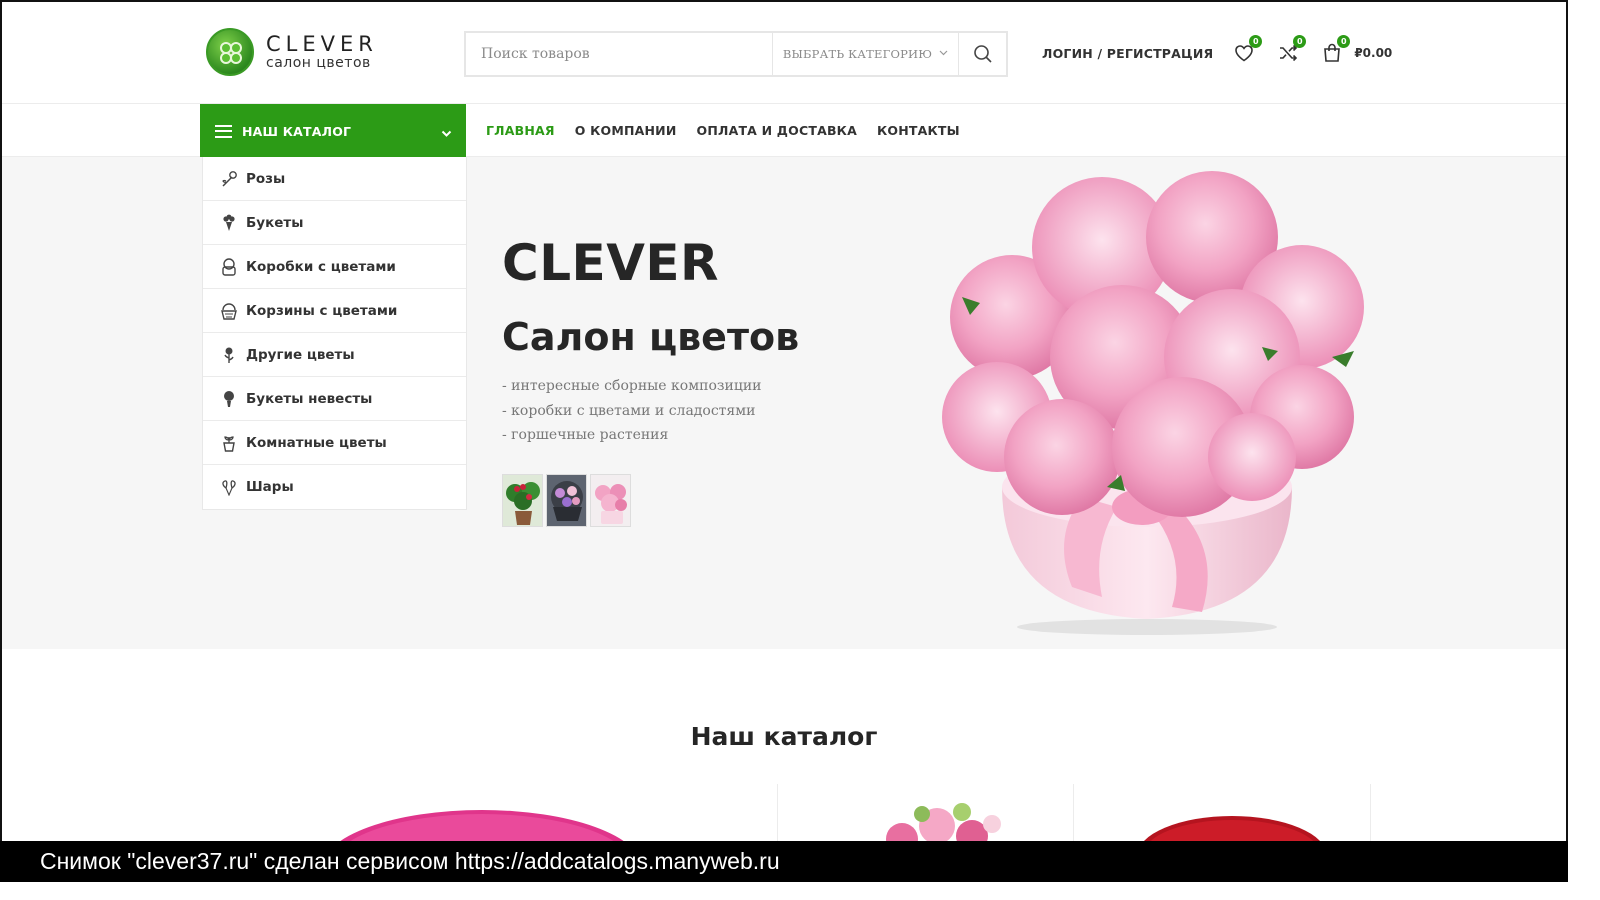 This screenshot has height=900, width=1600. What do you see at coordinates (626, 130) in the screenshot?
I see `nav-link-about: О КОМПАНИИ` at bounding box center [626, 130].